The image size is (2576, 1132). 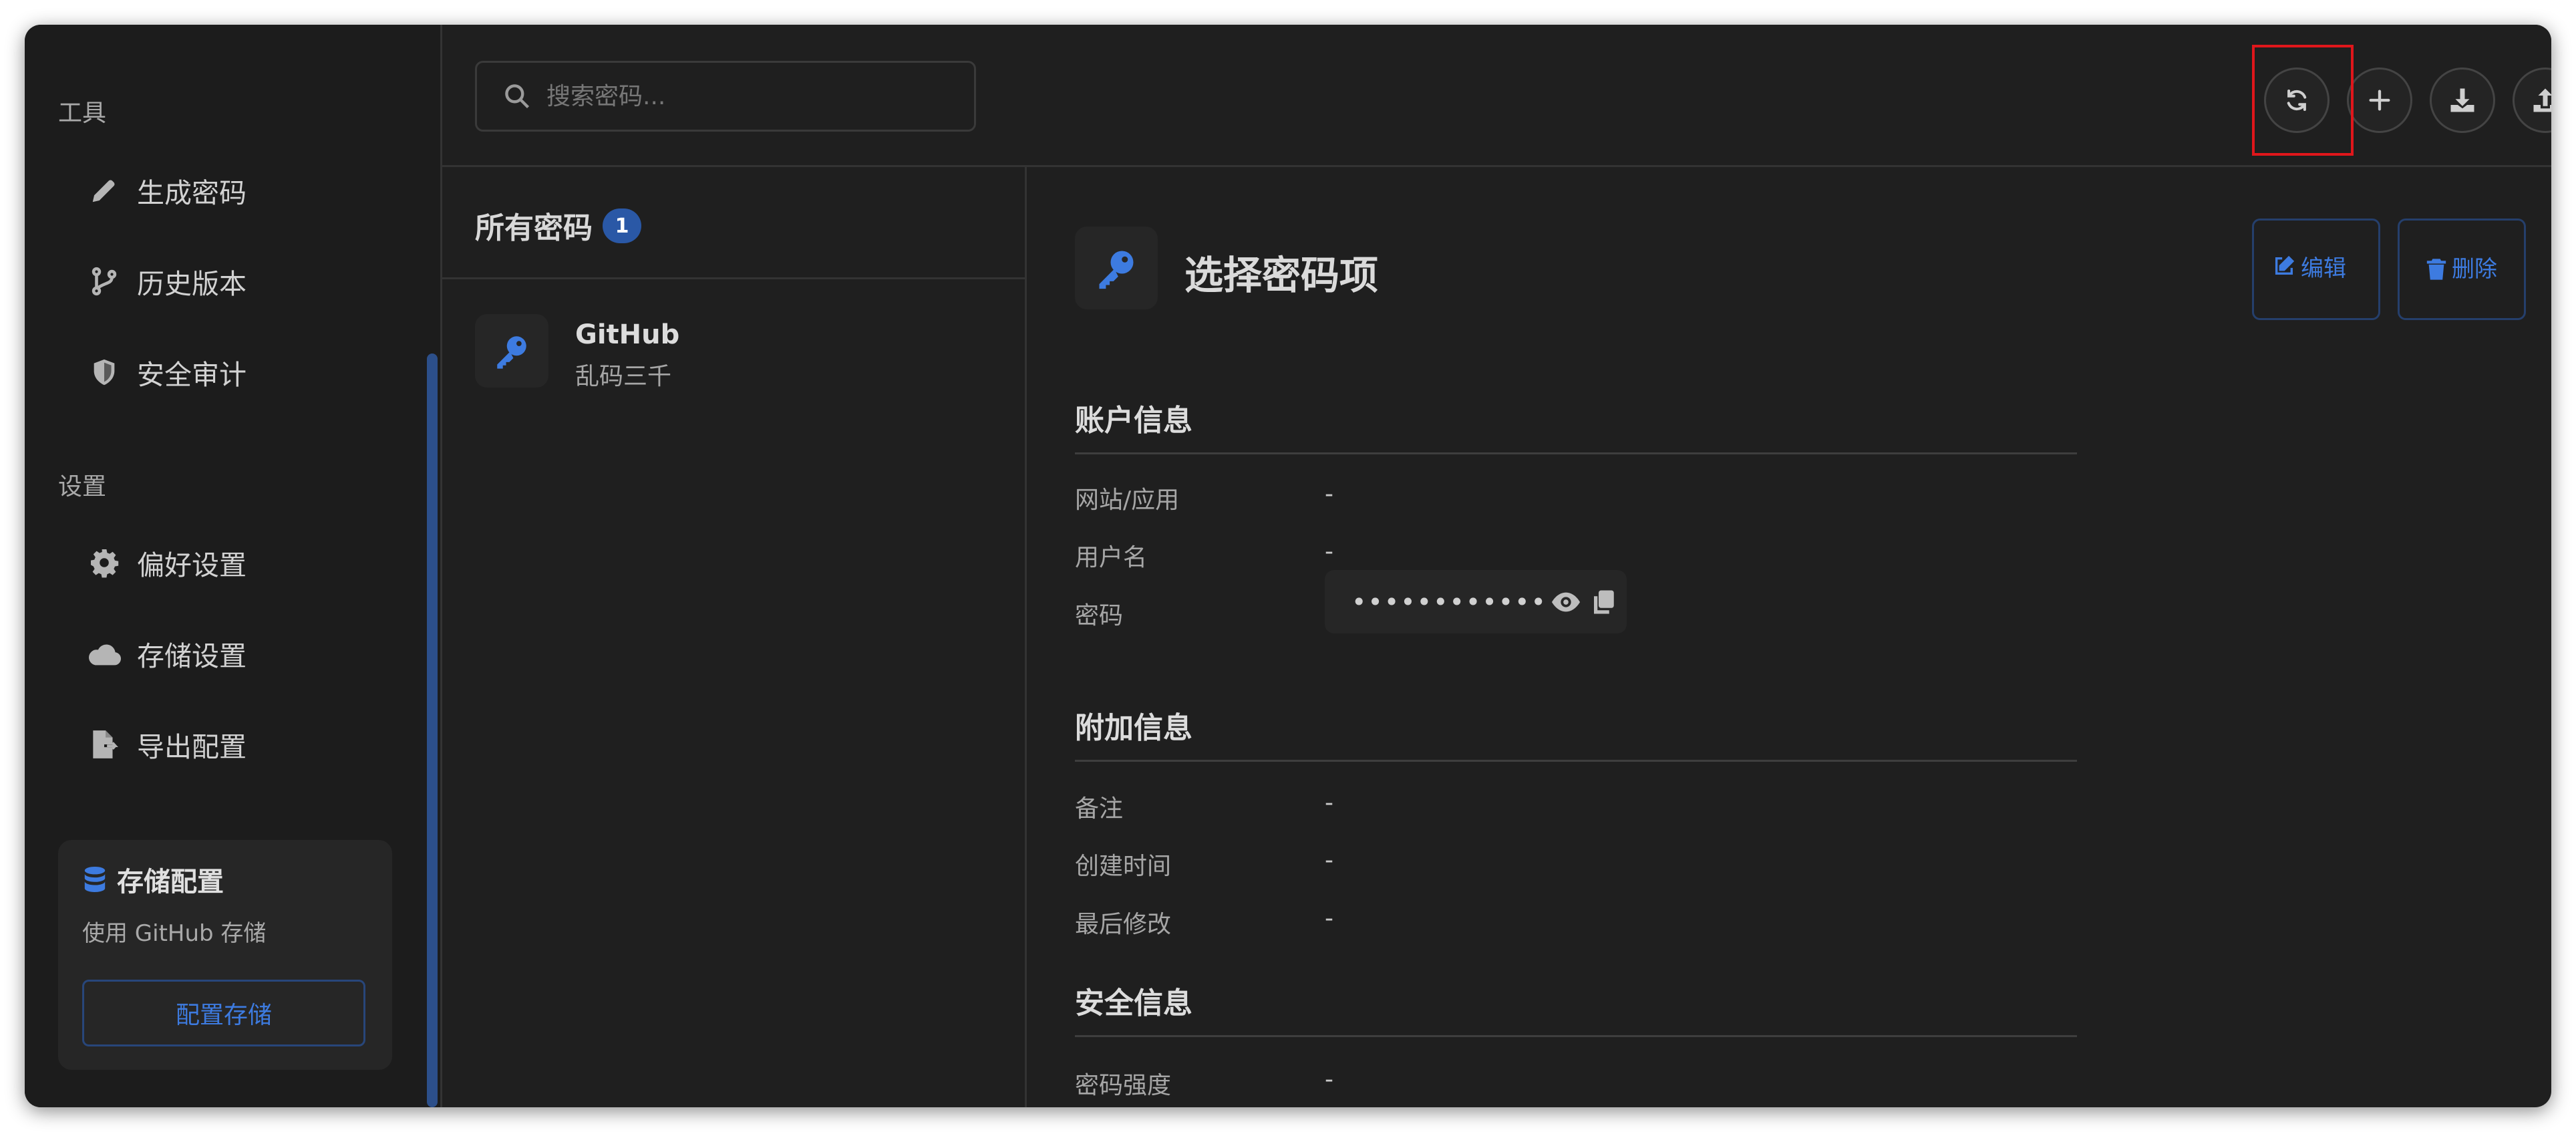 I want to click on sidebar-item-security-audit: 安全审计, so click(x=242, y=372).